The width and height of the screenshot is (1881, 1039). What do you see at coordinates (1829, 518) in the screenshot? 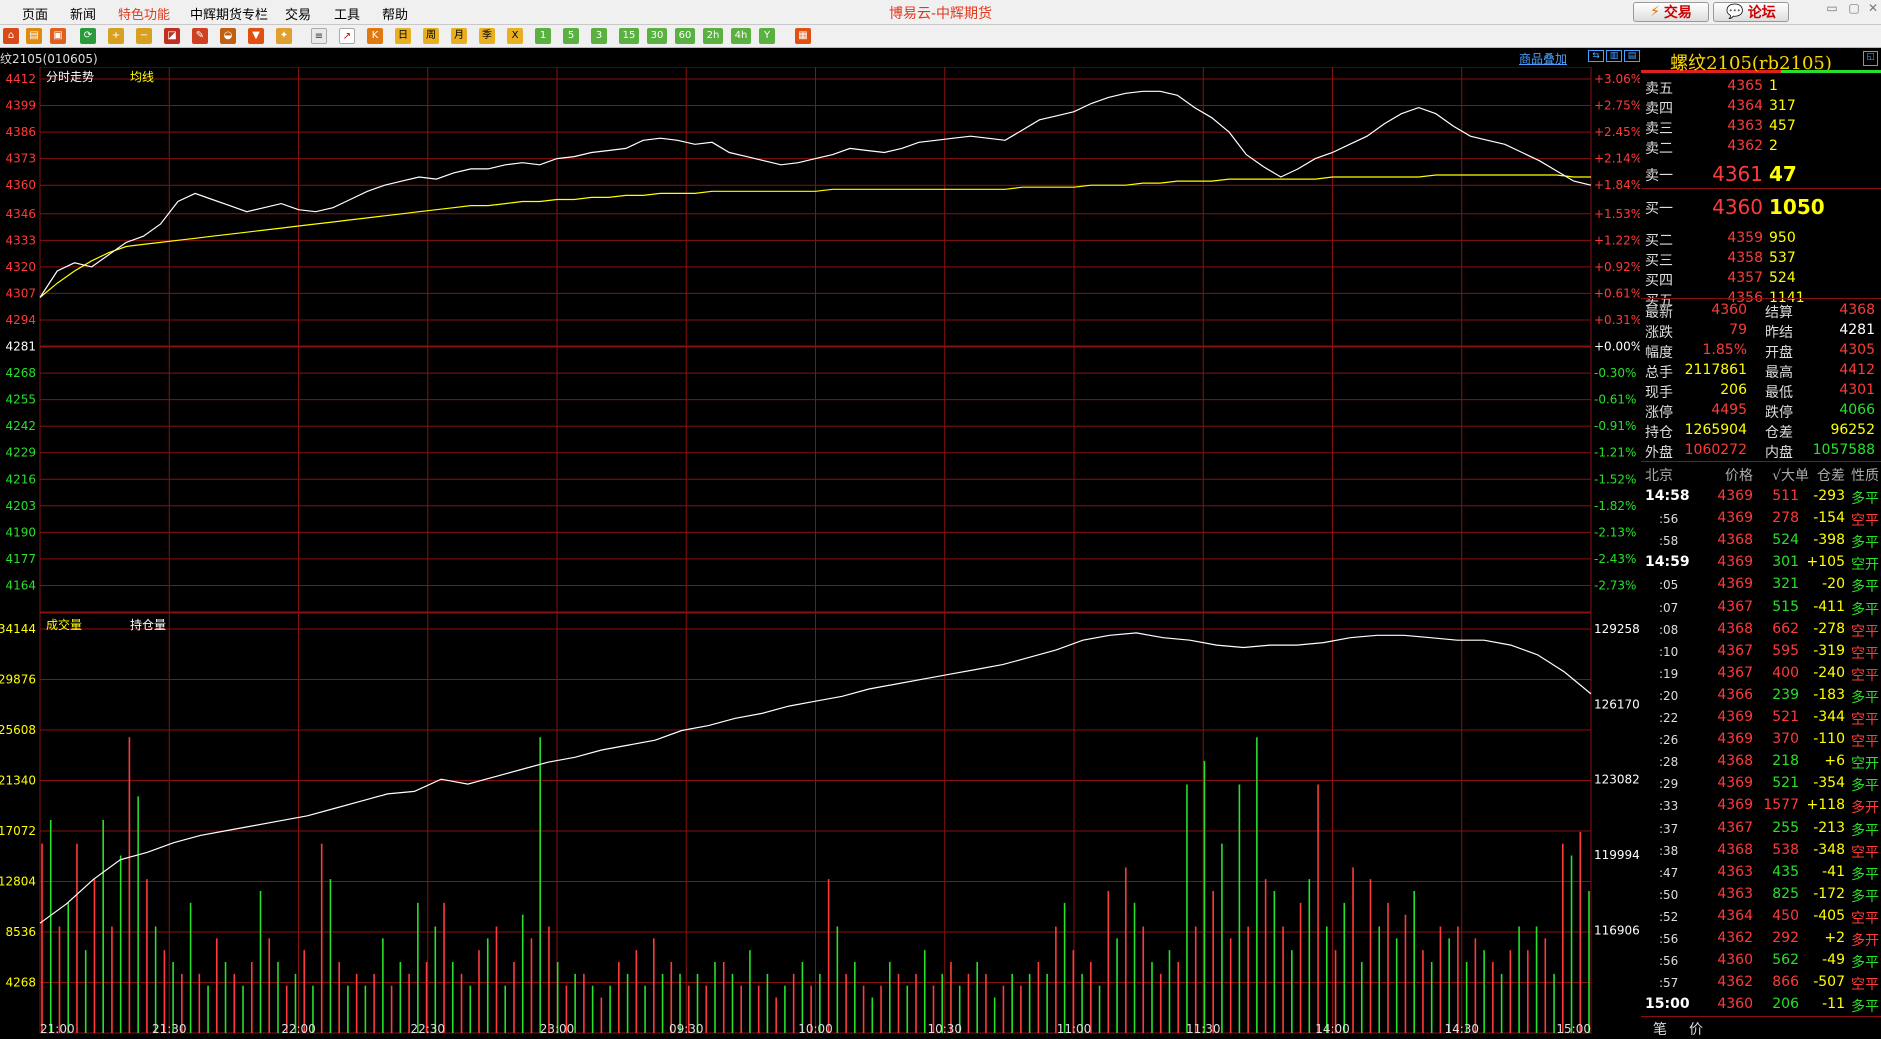
I see `tick-oi-change: -154` at bounding box center [1829, 518].